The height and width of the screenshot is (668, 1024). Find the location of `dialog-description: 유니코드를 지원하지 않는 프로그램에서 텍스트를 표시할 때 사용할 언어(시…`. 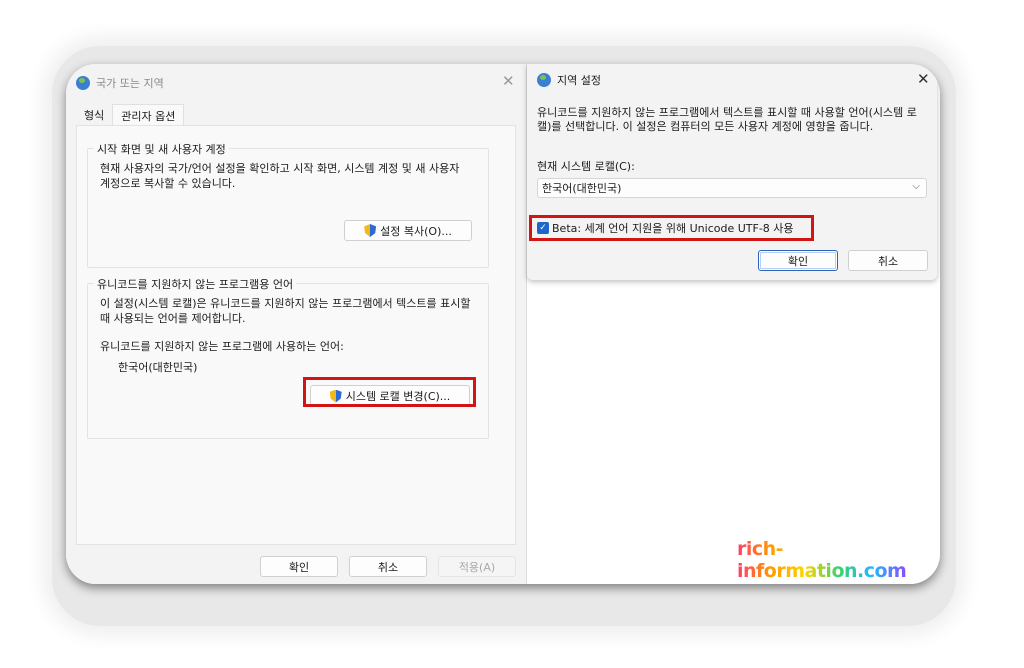

dialog-description: 유니코드를 지원하지 않는 프로그램에서 텍스트를 표시할 때 사용할 언어(시… is located at coordinates (727, 119).